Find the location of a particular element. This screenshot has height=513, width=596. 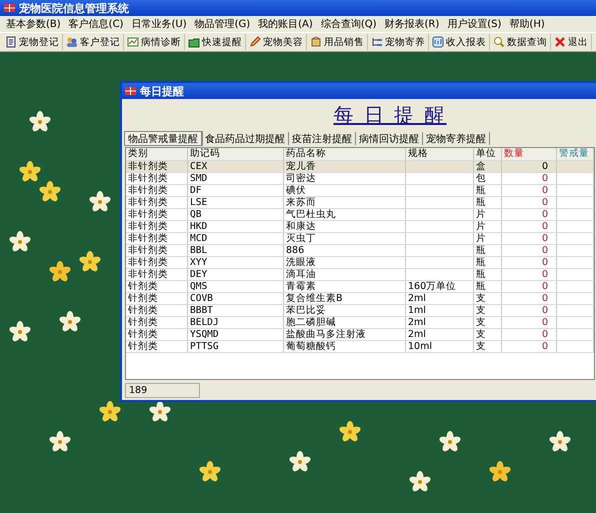

table-row: 非针剂类 QB 气巴杜虫丸 片 0 is located at coordinates (360, 215).